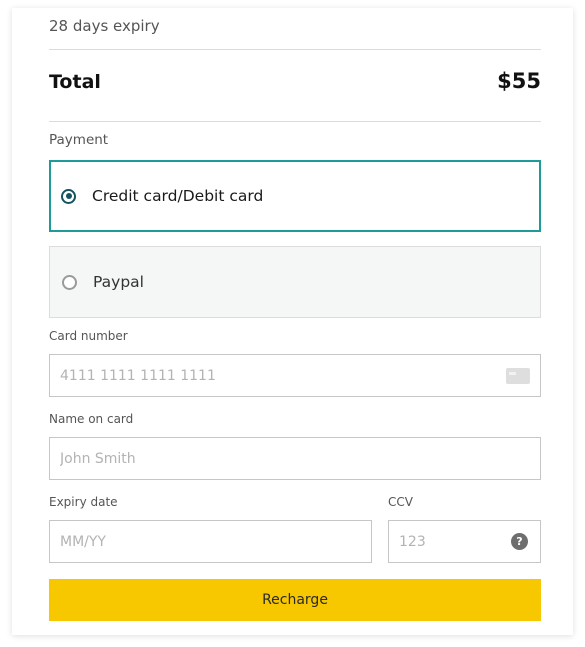 This screenshot has height=647, width=585. Describe the element at coordinates (91, 419) in the screenshot. I see `name-on-card-label: Name on card` at that location.